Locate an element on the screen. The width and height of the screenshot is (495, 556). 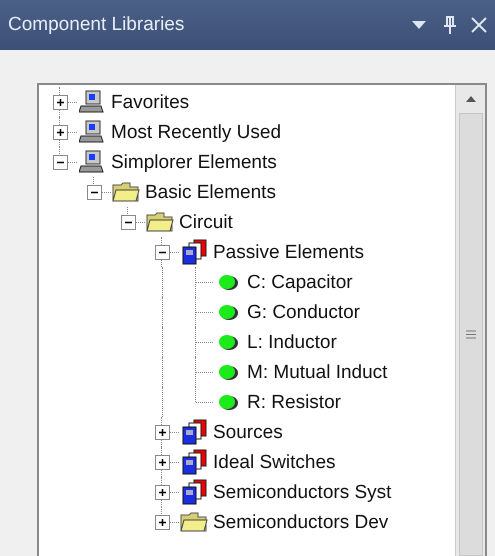
tree-item: Circuit is located at coordinates (206, 222).